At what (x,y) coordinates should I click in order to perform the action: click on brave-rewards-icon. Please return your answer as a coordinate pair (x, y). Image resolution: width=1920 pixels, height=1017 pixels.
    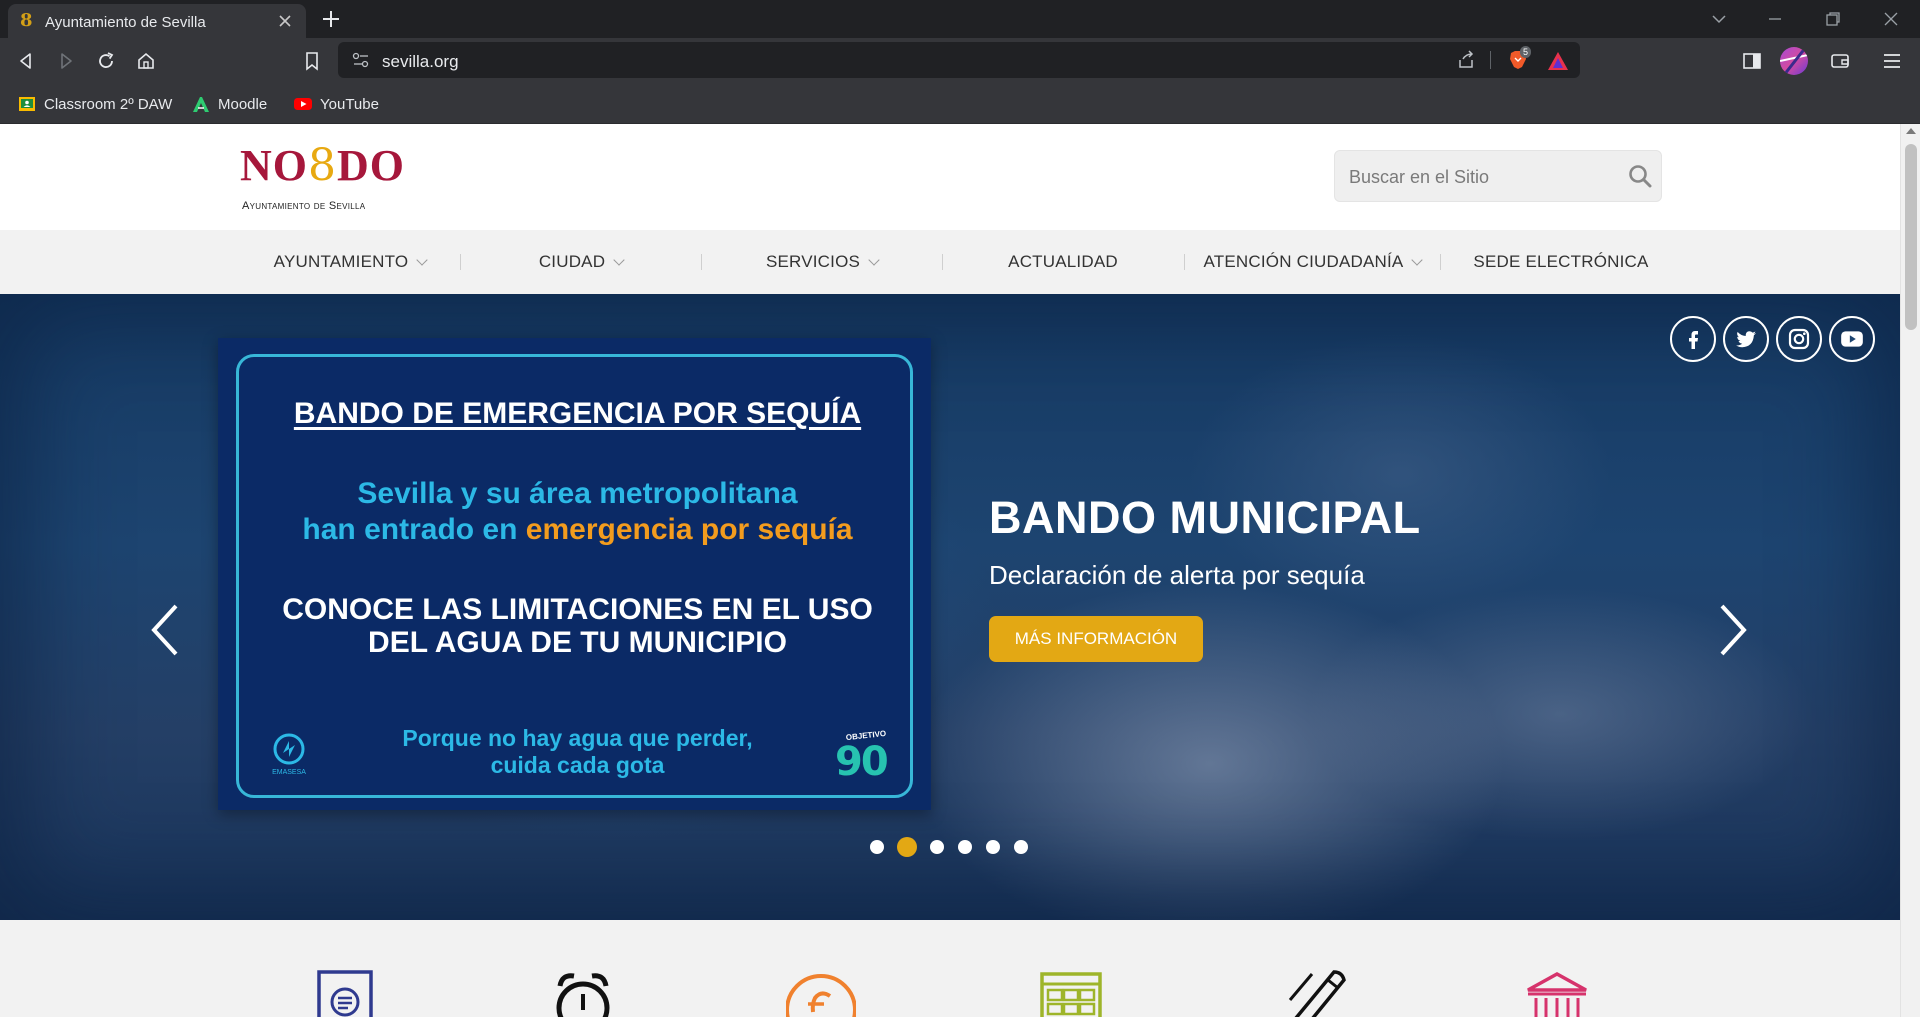
    Looking at the image, I should click on (1558, 61).